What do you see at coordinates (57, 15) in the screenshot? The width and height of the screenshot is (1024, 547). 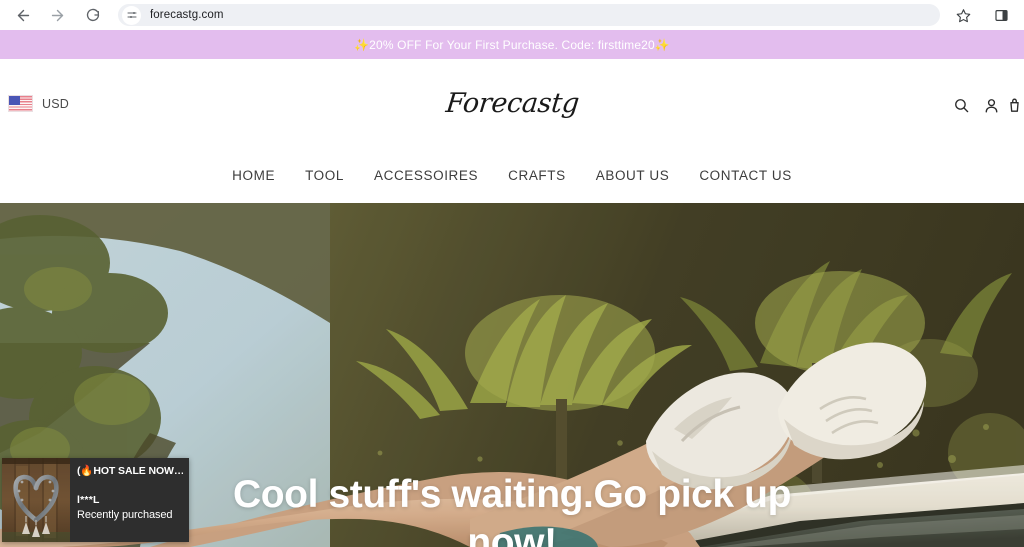 I see `forward-arrow-icon` at bounding box center [57, 15].